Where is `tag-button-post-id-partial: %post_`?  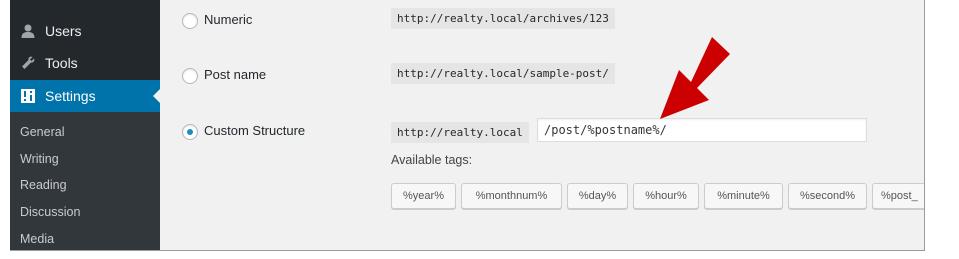 tag-button-post-id-partial: %post_ is located at coordinates (898, 196).